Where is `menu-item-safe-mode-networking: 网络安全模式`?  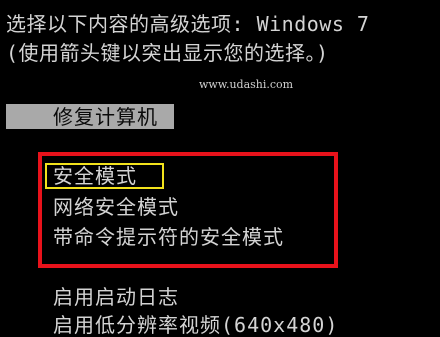 menu-item-safe-mode-networking: 网络安全模式 is located at coordinates (116, 207).